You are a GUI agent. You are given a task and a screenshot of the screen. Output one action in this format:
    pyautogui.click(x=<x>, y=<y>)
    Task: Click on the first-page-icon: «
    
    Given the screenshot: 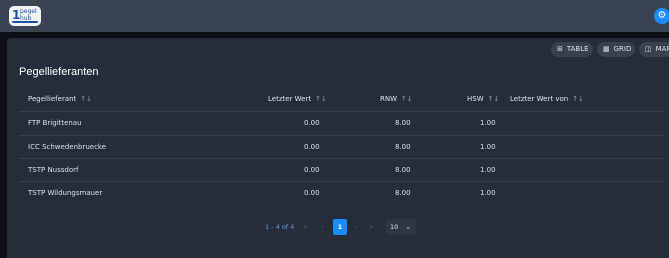 What is the action you would take?
    pyautogui.click(x=305, y=227)
    